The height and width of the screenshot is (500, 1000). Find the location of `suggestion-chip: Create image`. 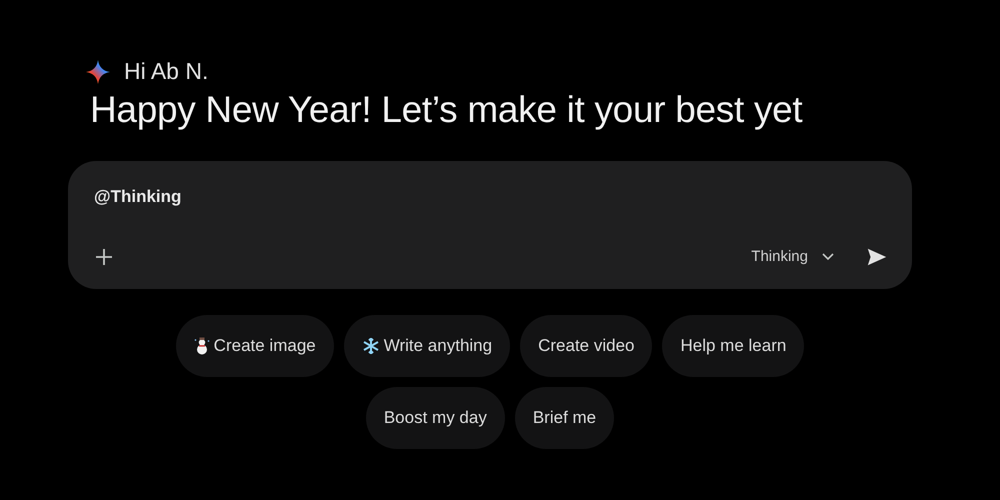

suggestion-chip: Create image is located at coordinates (255, 346).